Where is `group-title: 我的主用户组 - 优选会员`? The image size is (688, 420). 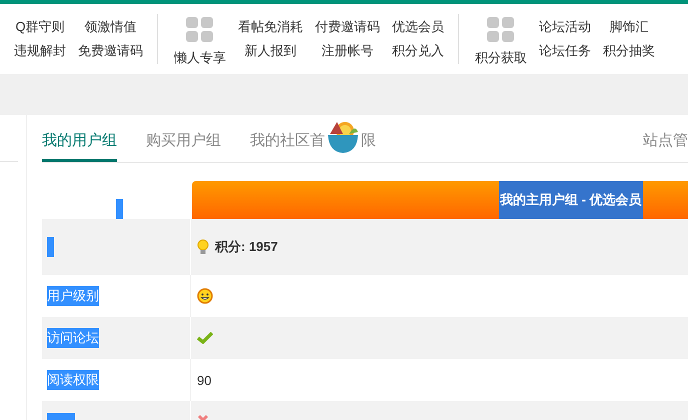
group-title: 我的主用户组 - 优选会员 is located at coordinates (571, 200).